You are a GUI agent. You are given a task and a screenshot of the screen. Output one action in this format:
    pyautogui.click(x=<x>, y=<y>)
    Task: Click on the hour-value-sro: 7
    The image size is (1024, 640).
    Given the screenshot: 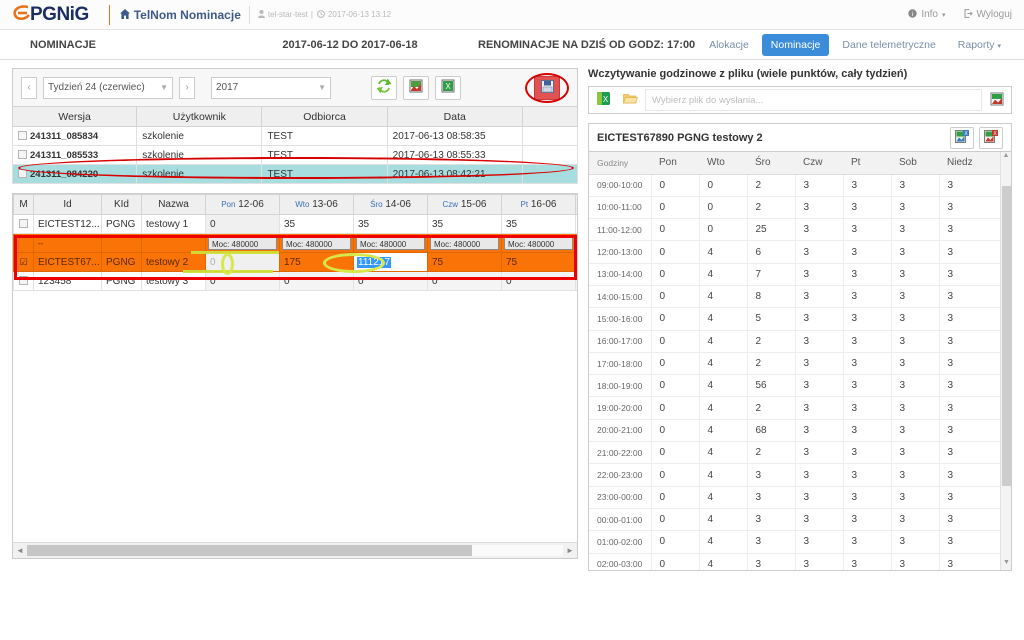 What is the action you would take?
    pyautogui.click(x=771, y=274)
    